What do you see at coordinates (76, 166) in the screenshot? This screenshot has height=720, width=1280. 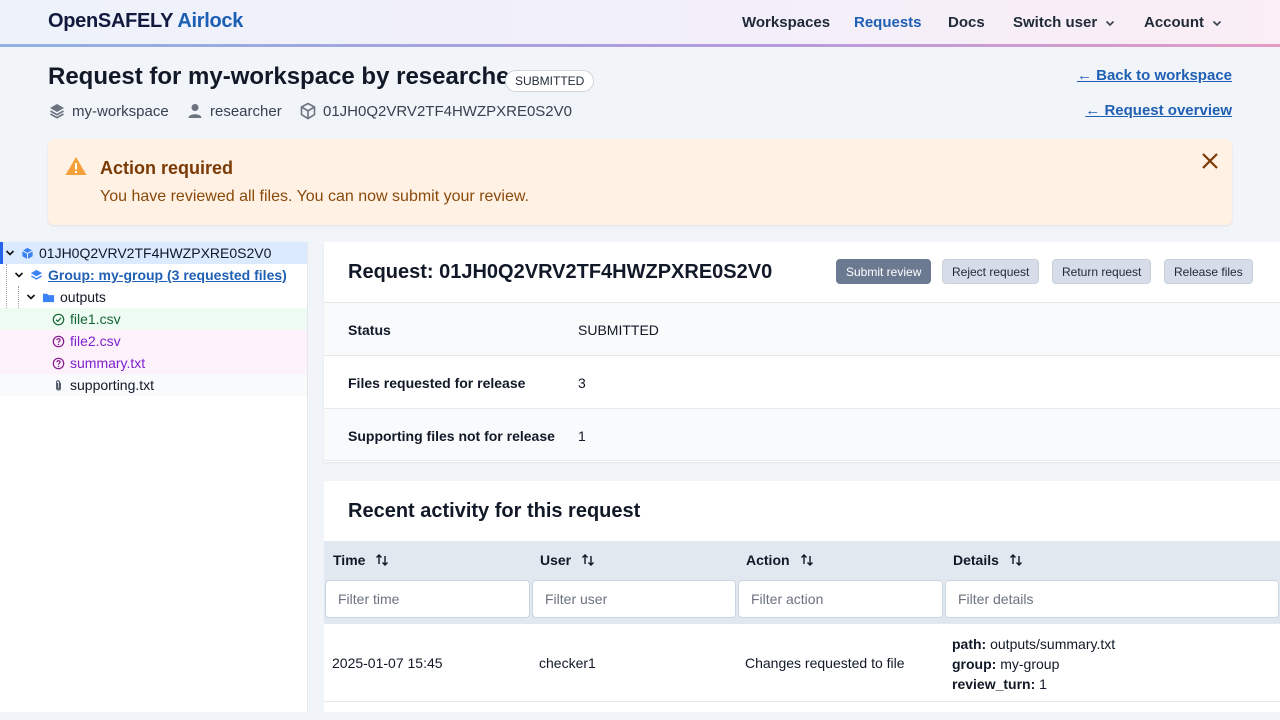 I see `warning-icon` at bounding box center [76, 166].